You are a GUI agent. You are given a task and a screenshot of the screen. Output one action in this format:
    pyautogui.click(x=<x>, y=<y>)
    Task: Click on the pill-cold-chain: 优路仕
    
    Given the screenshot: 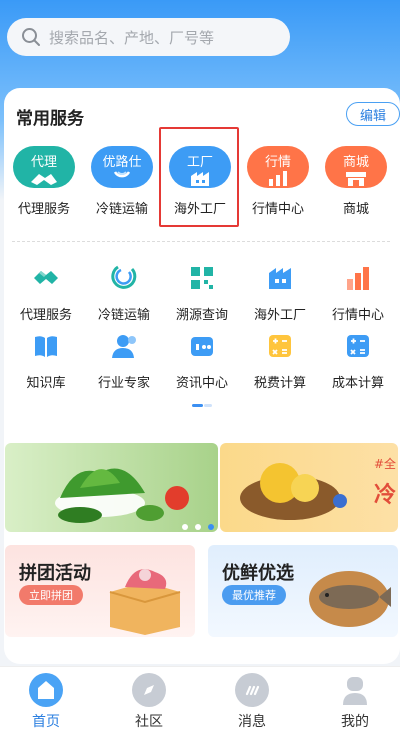 What is the action you would take?
    pyautogui.click(x=122, y=167)
    